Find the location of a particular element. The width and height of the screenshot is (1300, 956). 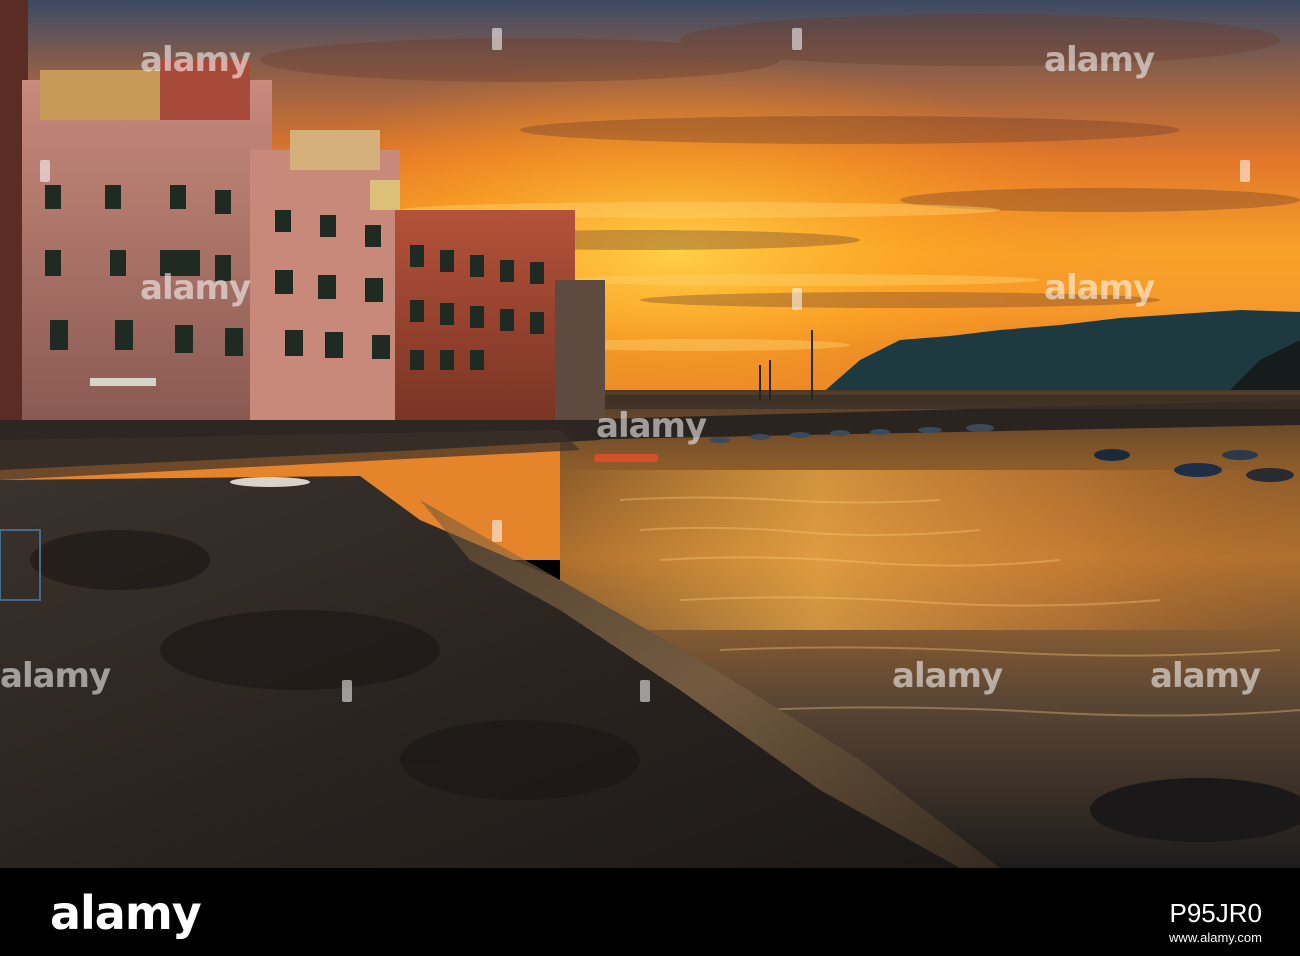

image-id: P95JR0 is located at coordinates (1216, 913).